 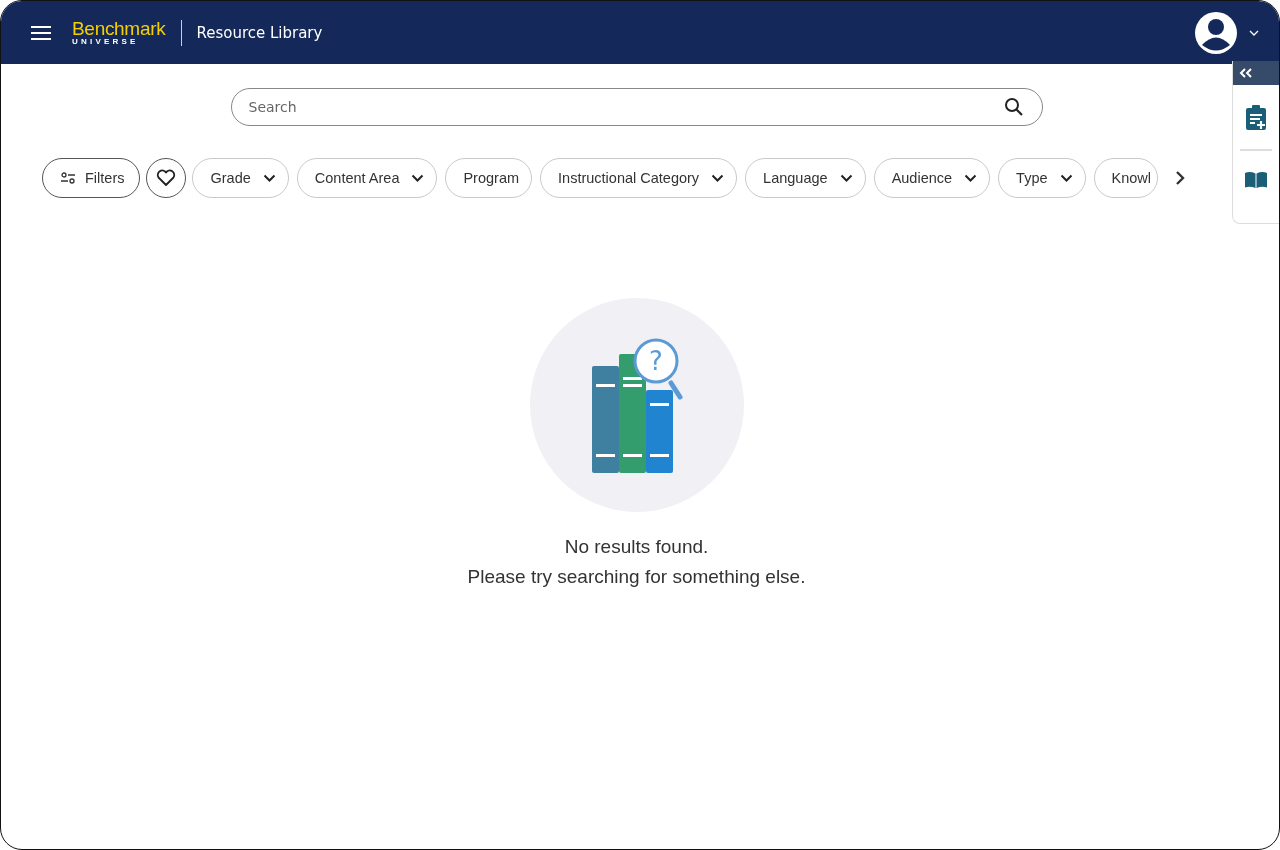 What do you see at coordinates (91, 178) in the screenshot?
I see `filters-button: Filters` at bounding box center [91, 178].